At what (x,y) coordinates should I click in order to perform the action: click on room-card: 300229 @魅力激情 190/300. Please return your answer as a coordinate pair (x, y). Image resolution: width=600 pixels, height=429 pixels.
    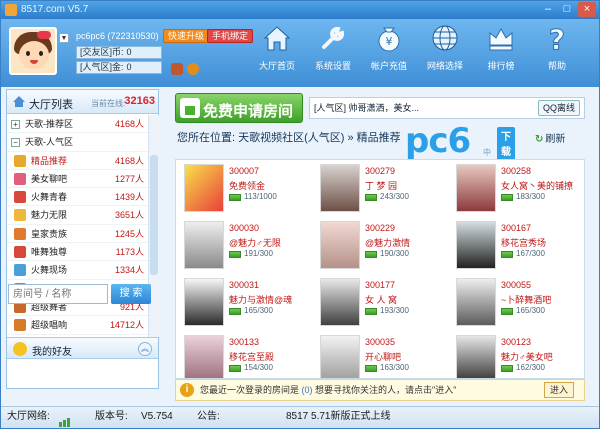
    Looking at the image, I should click on (380, 243).